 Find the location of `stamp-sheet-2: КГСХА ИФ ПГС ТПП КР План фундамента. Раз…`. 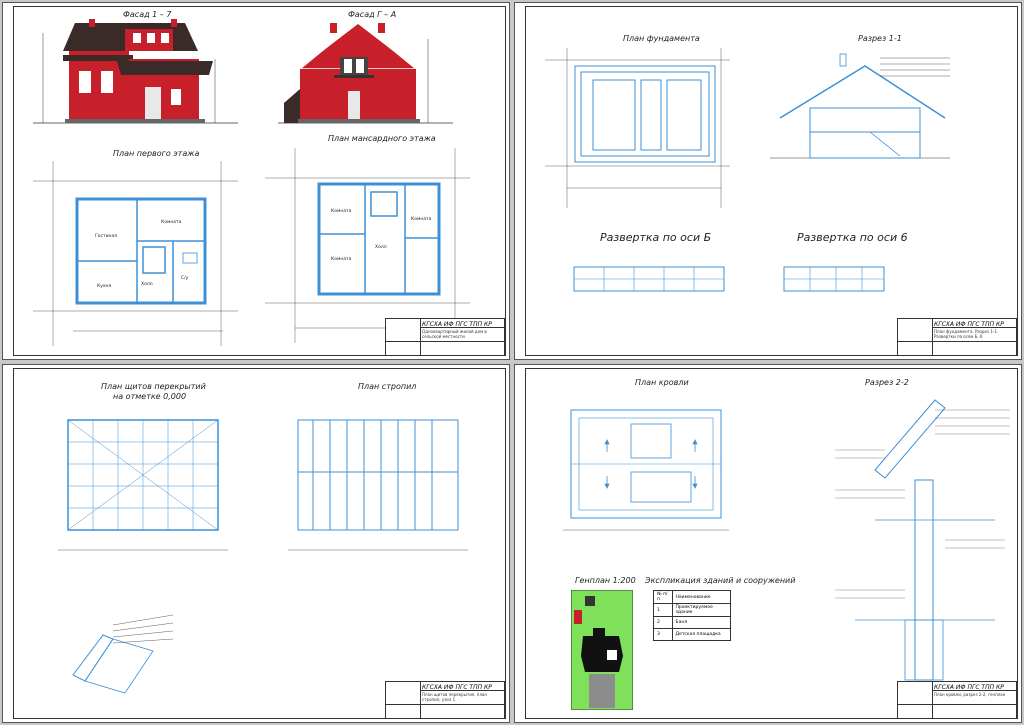

stamp-sheet-2: КГСХА ИФ ПГС ТПП КР План фундамента. Раз… is located at coordinates (957, 337).